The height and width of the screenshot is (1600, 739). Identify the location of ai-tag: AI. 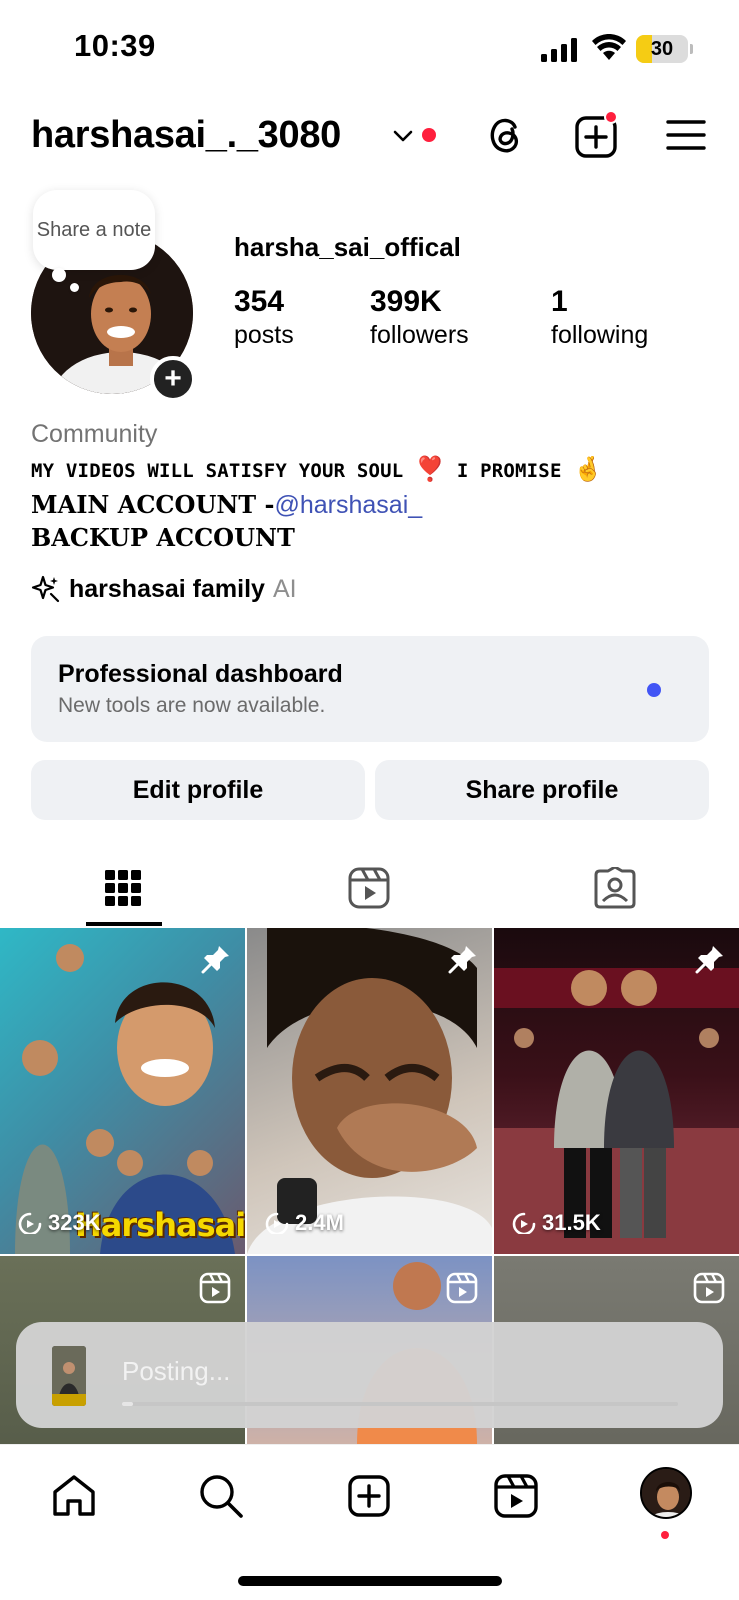
(284, 588).